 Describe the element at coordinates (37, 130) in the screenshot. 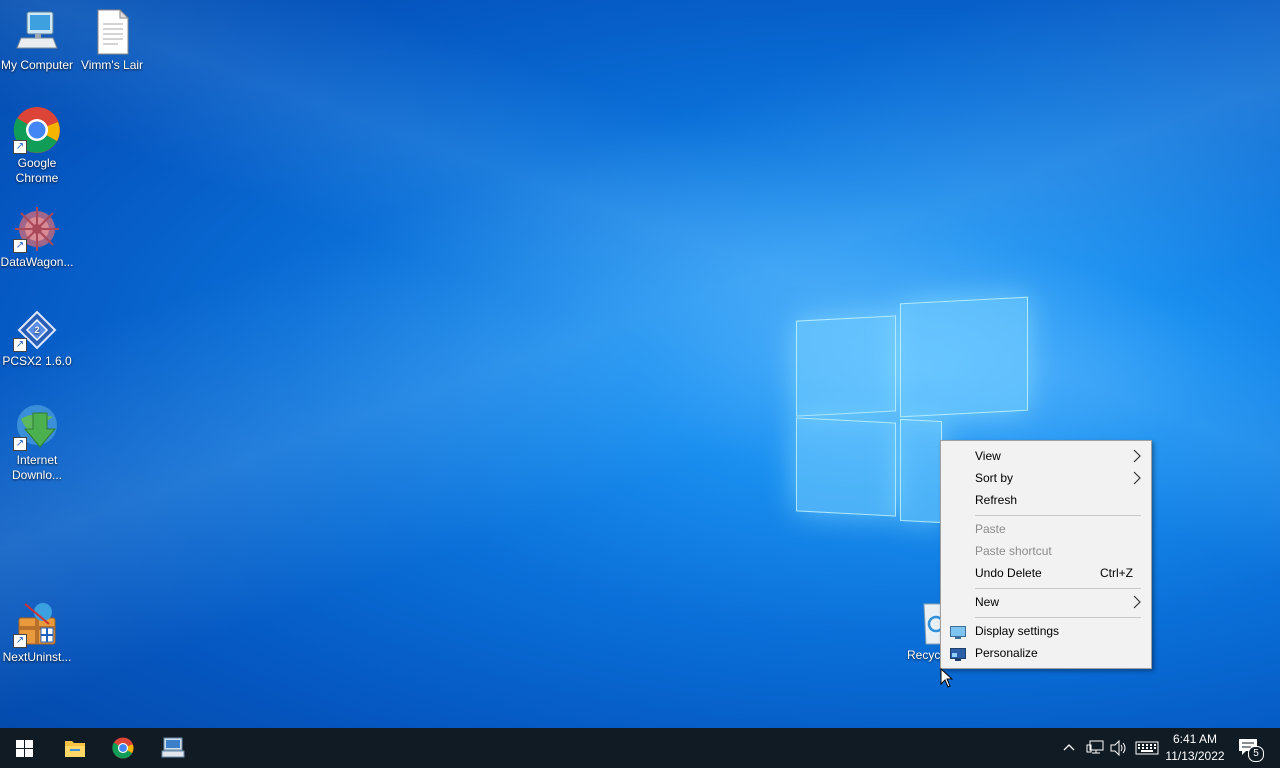

I see `chrome-icon: ↗` at that location.